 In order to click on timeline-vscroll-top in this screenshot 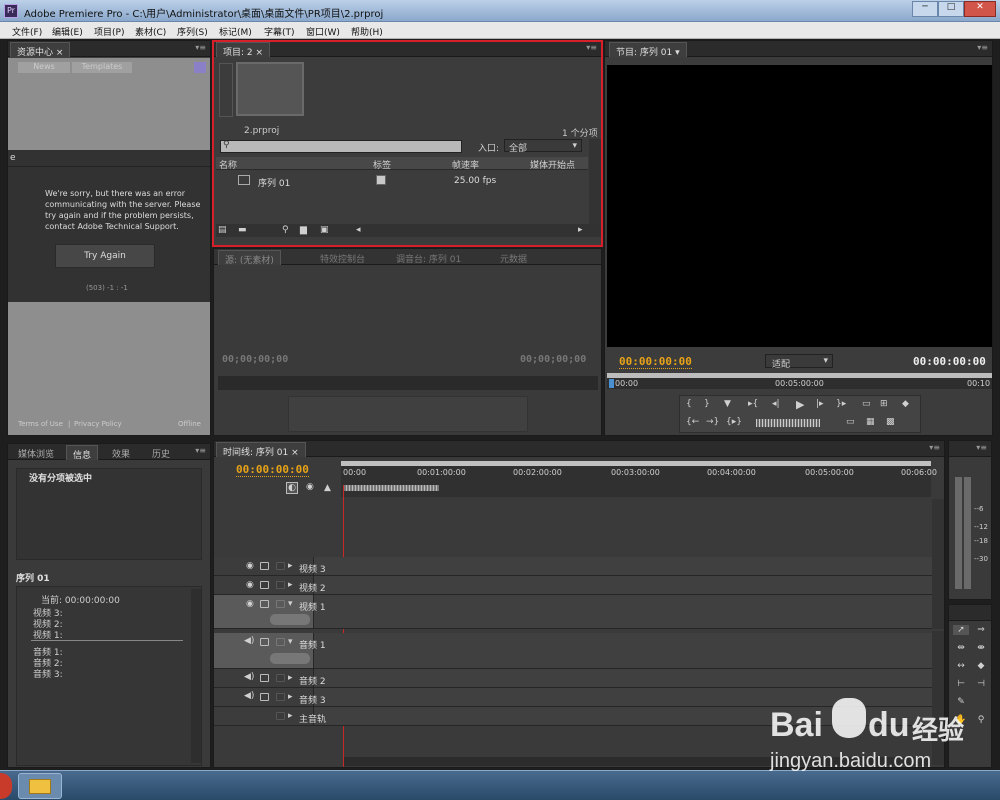, I will do `click(938, 564)`.